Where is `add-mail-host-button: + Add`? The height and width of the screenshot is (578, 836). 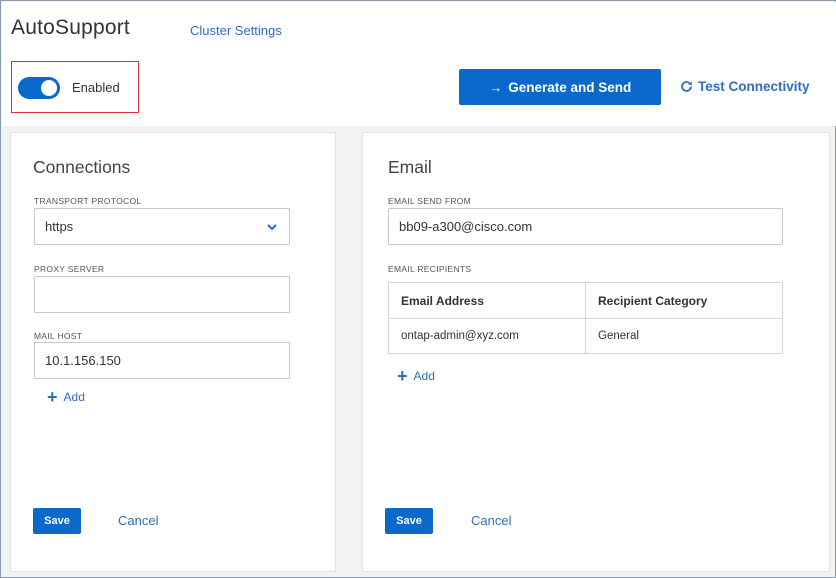
add-mail-host-button: + Add is located at coordinates (66, 397).